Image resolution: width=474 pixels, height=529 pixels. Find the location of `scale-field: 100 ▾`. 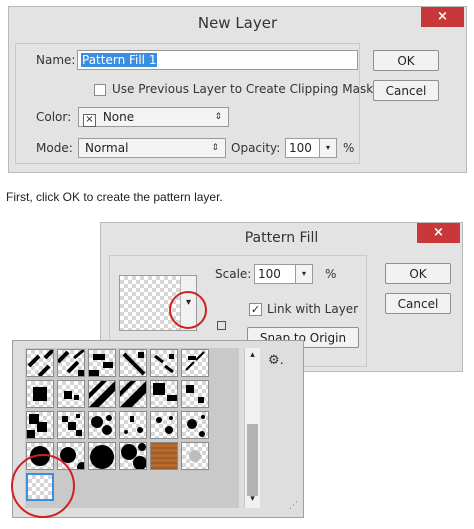

scale-field: 100 ▾ is located at coordinates (283, 274).